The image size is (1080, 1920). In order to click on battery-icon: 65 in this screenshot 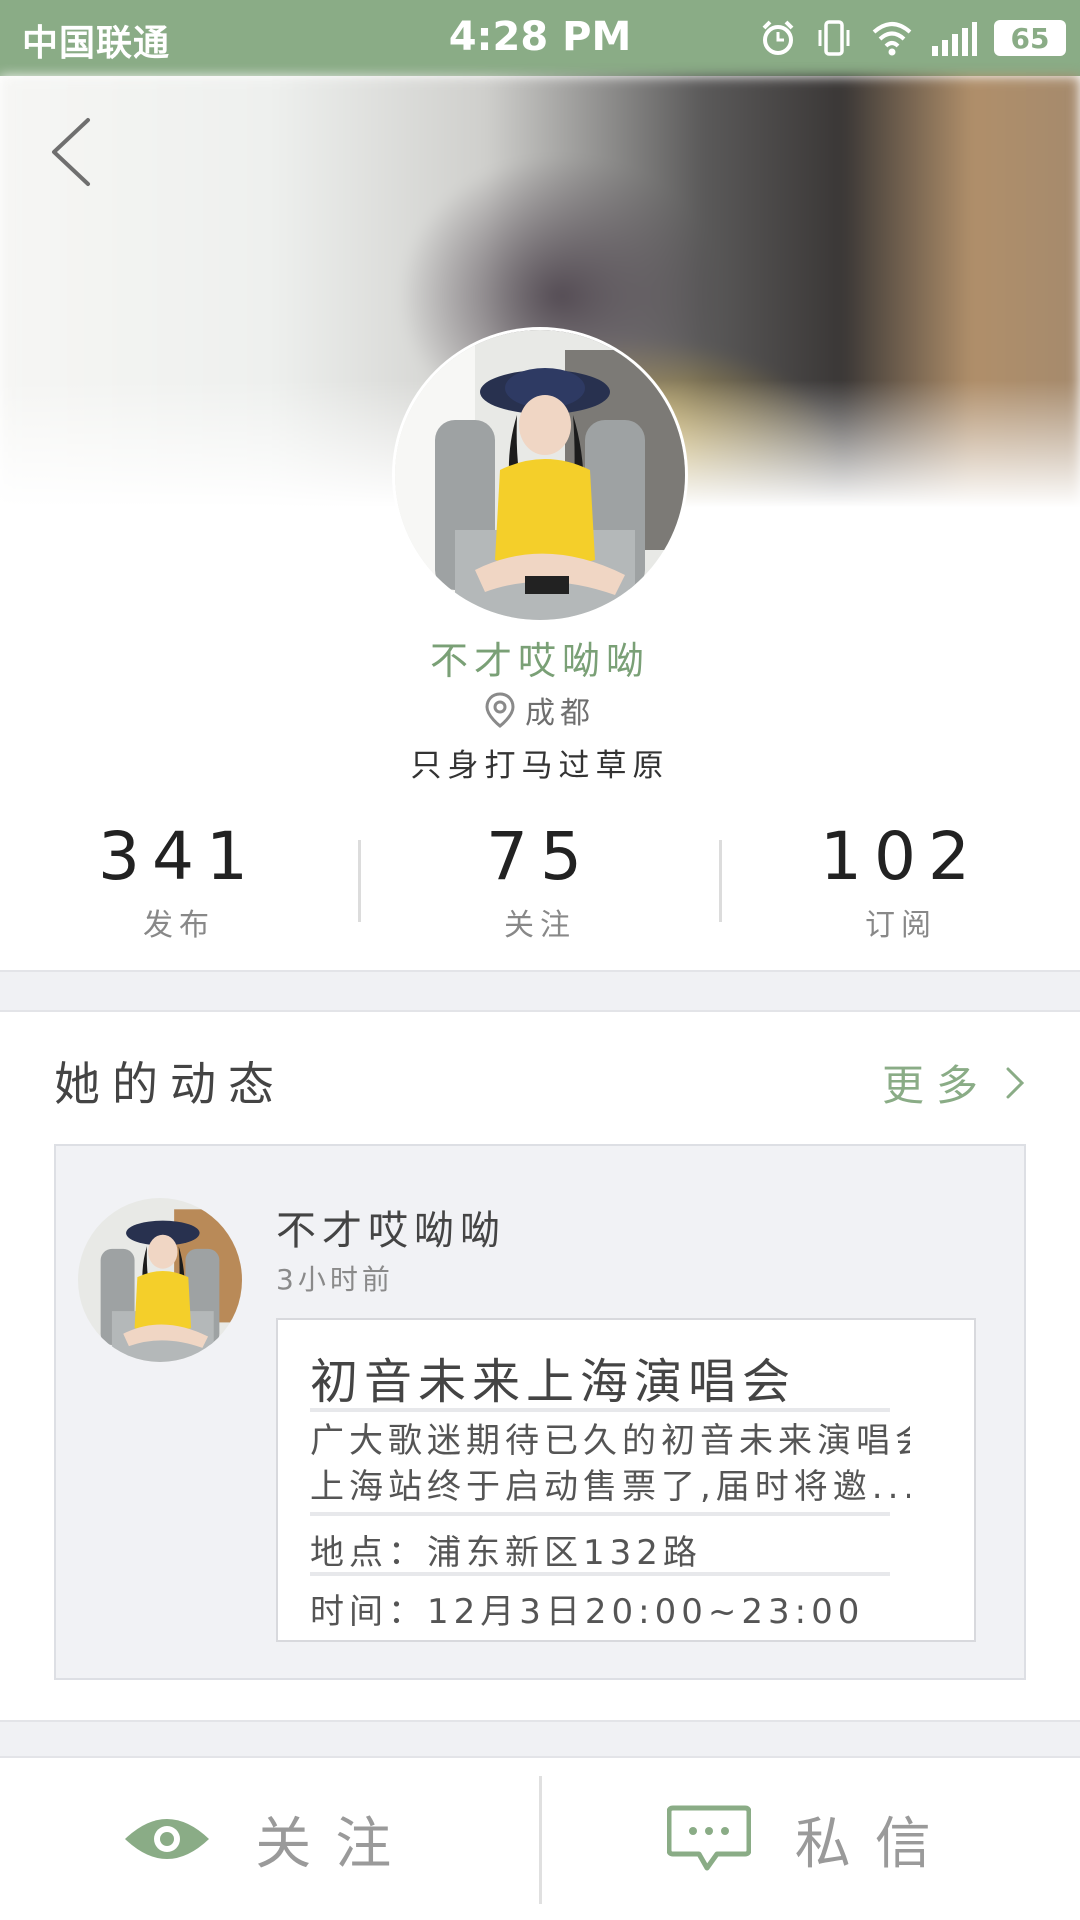, I will do `click(1030, 38)`.